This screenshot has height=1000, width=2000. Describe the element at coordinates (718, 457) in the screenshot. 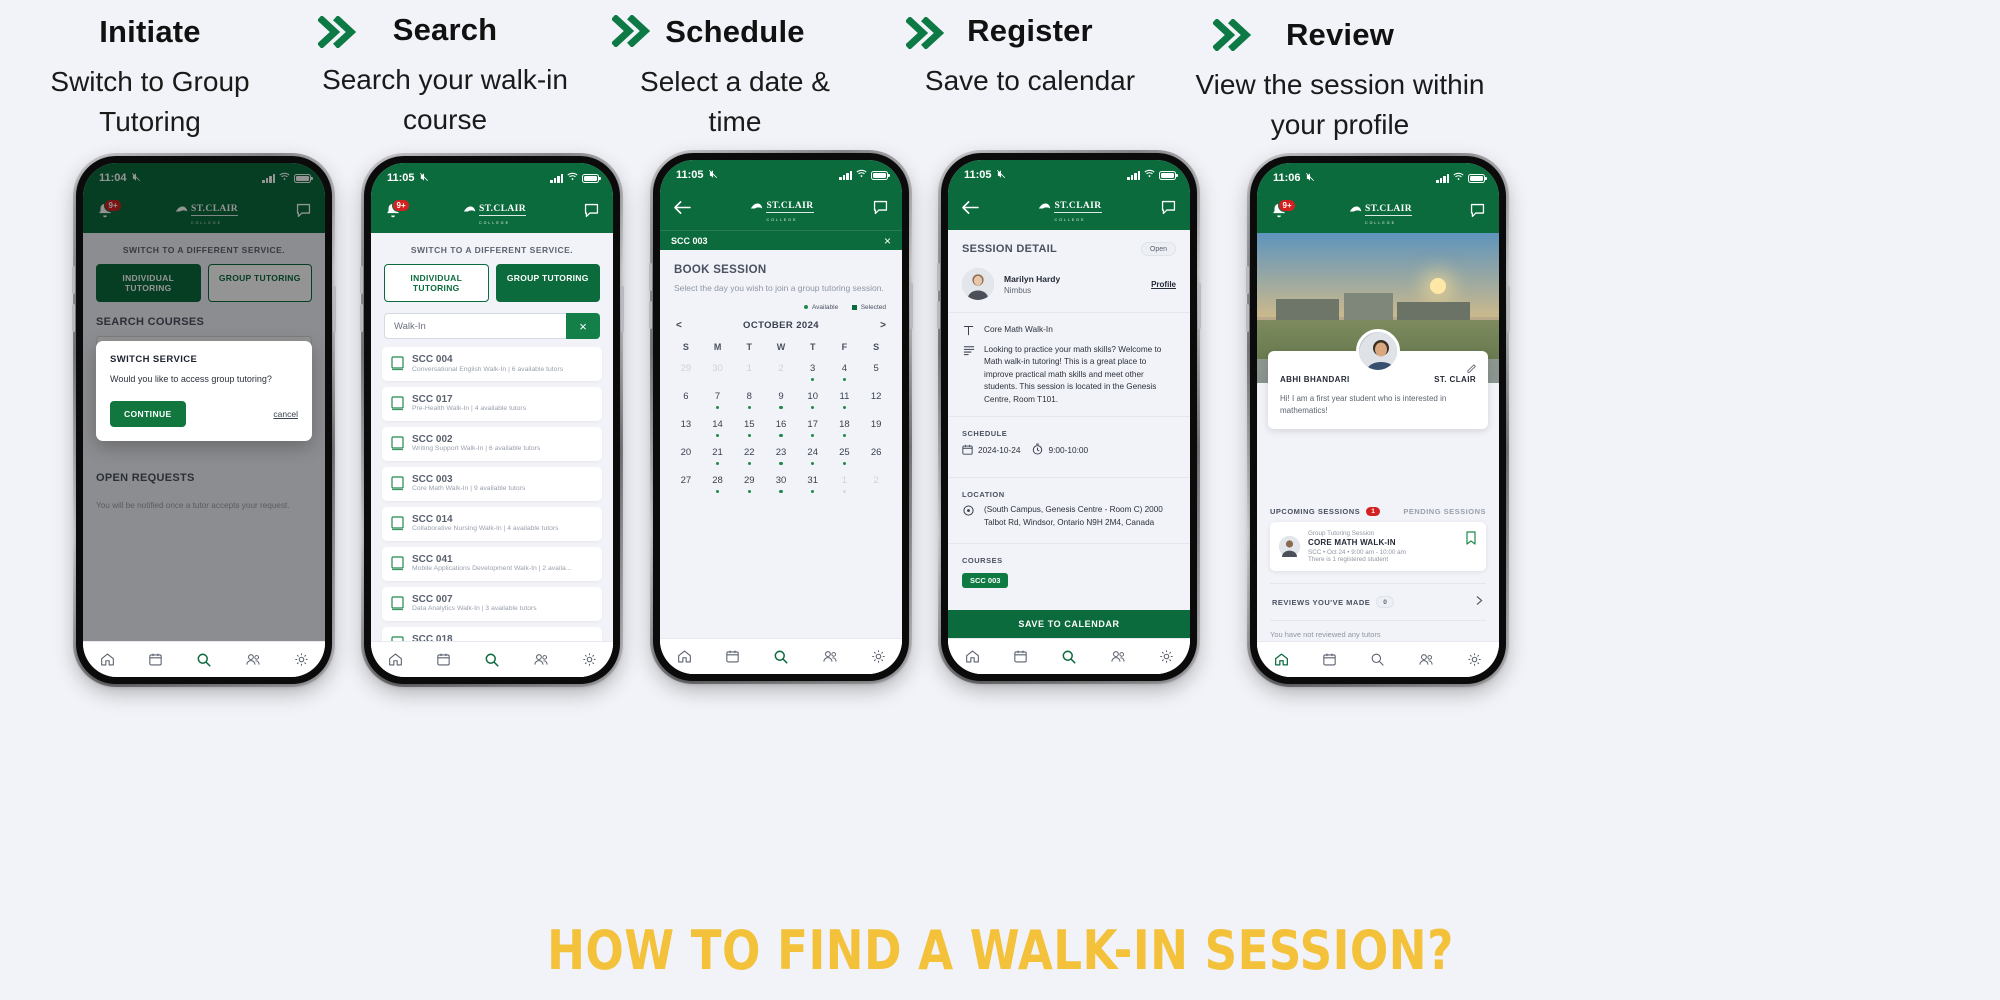

I see `calendar-day: 21` at that location.